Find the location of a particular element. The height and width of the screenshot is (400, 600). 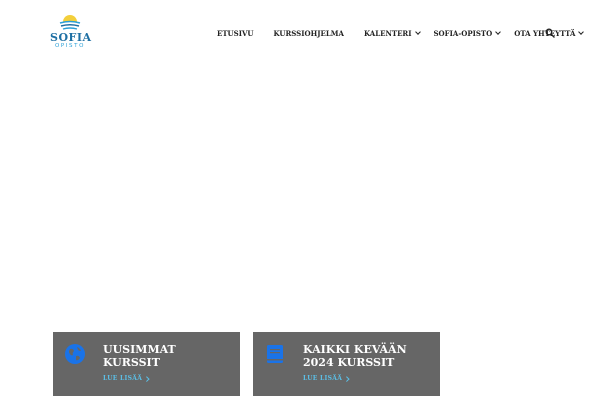

globe-icon is located at coordinates (75, 354).